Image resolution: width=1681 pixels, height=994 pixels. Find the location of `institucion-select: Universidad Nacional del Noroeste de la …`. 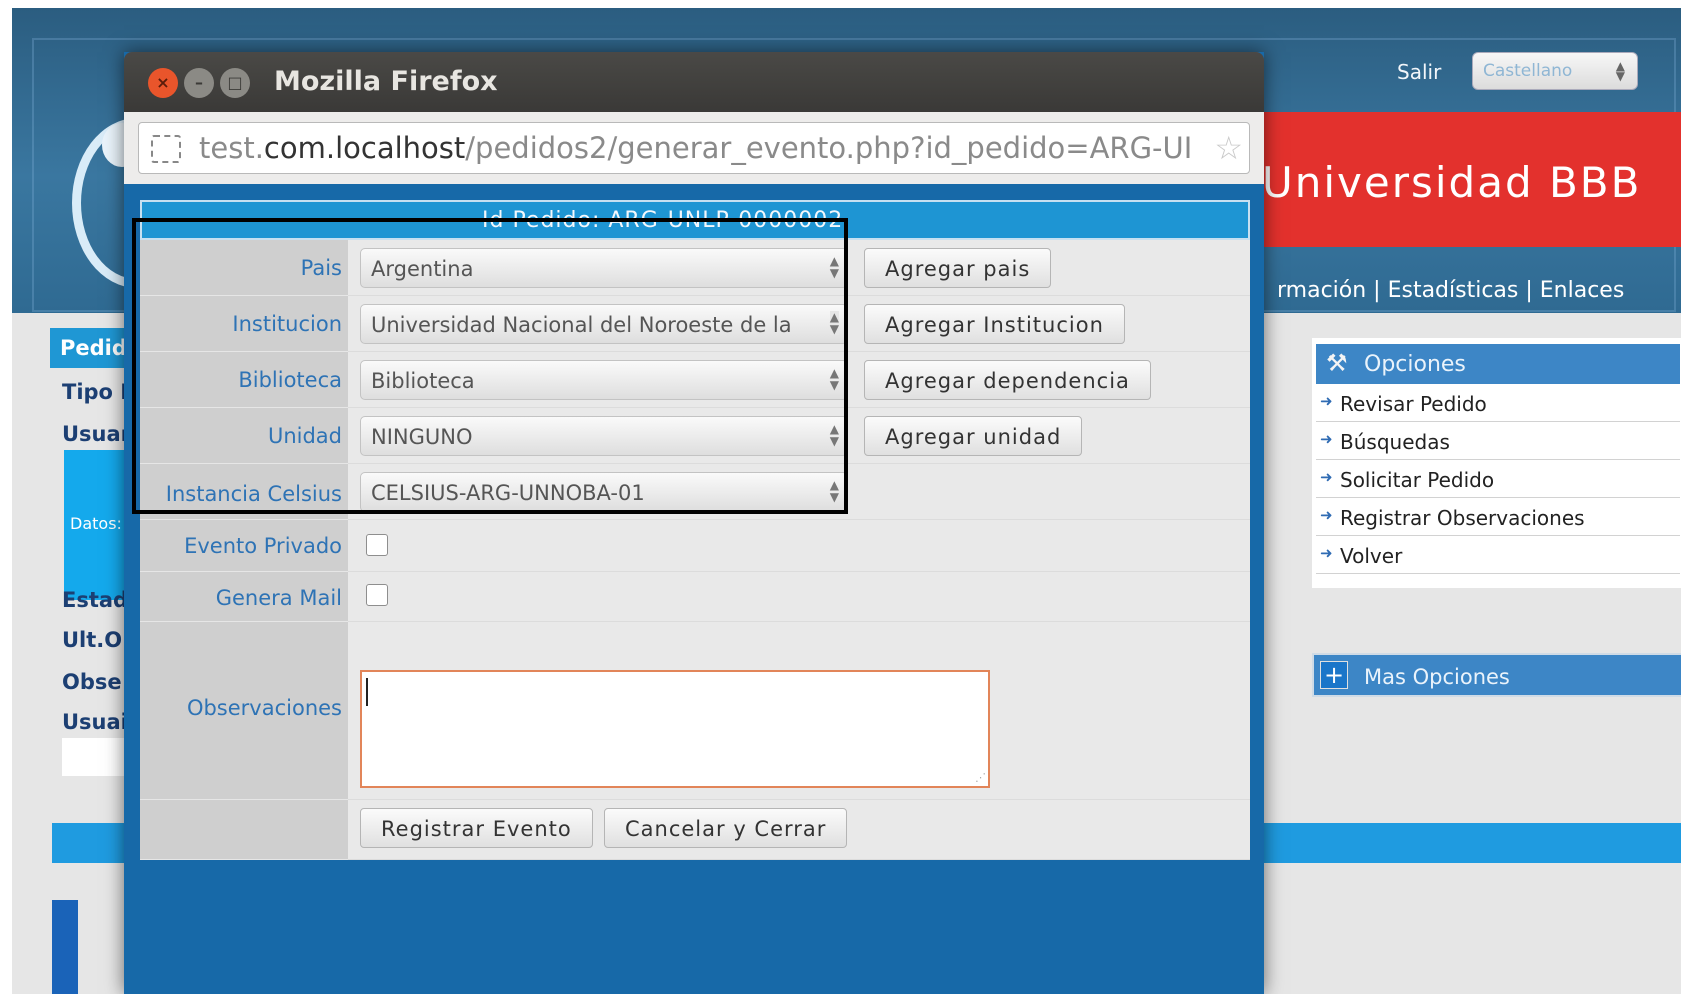

institucion-select: Universidad Nacional del Noroeste de la … is located at coordinates (604, 324).